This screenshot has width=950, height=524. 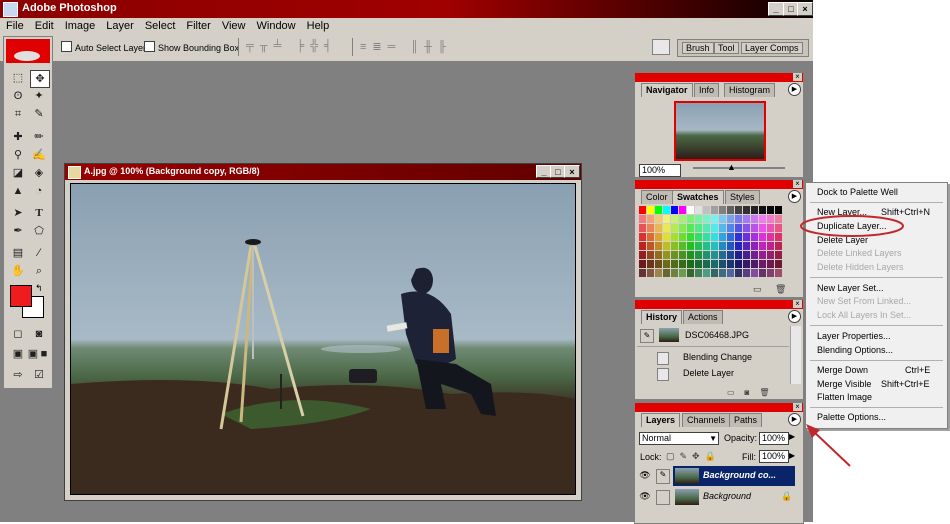 I want to click on history-brush-source-icon: ✎, so click(x=647, y=336).